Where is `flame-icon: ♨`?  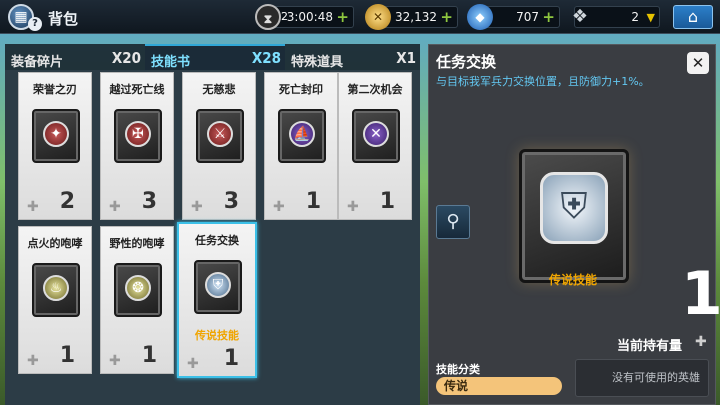
flame-icon: ♨ is located at coordinates (56, 288).